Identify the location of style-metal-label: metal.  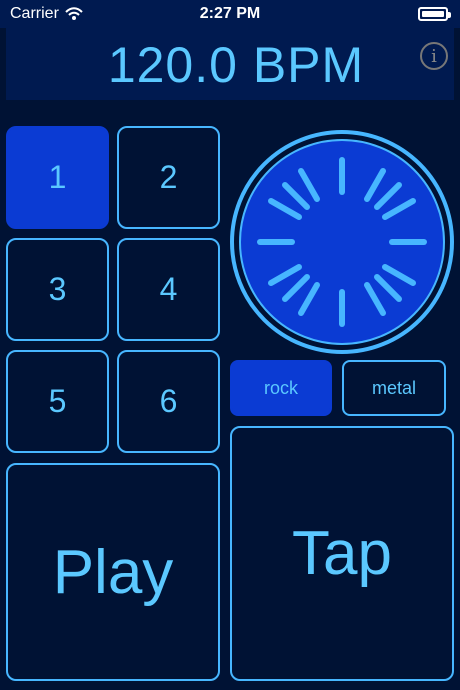
(393, 387).